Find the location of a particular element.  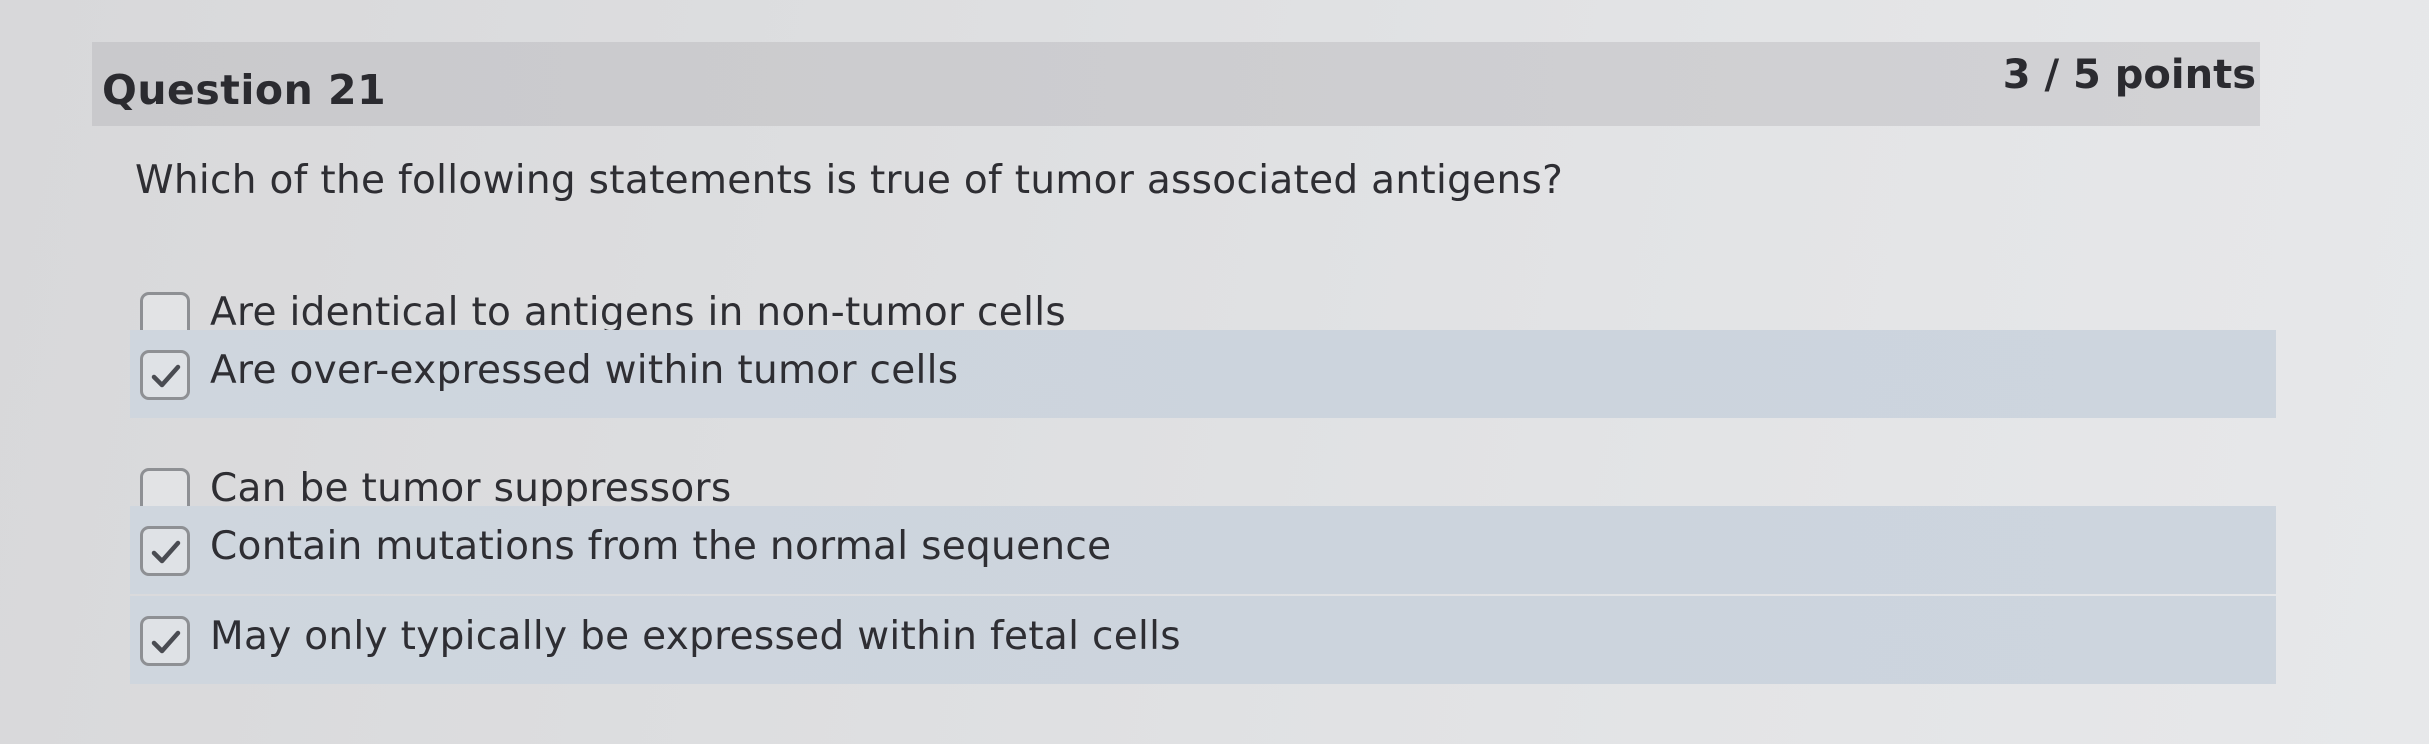

answer-label: Can be tumor suppressors is located at coordinates (471, 488).